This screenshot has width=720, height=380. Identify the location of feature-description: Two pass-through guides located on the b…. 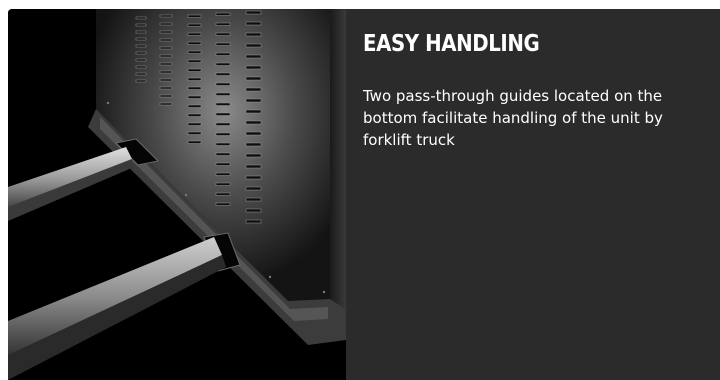
(513, 118).